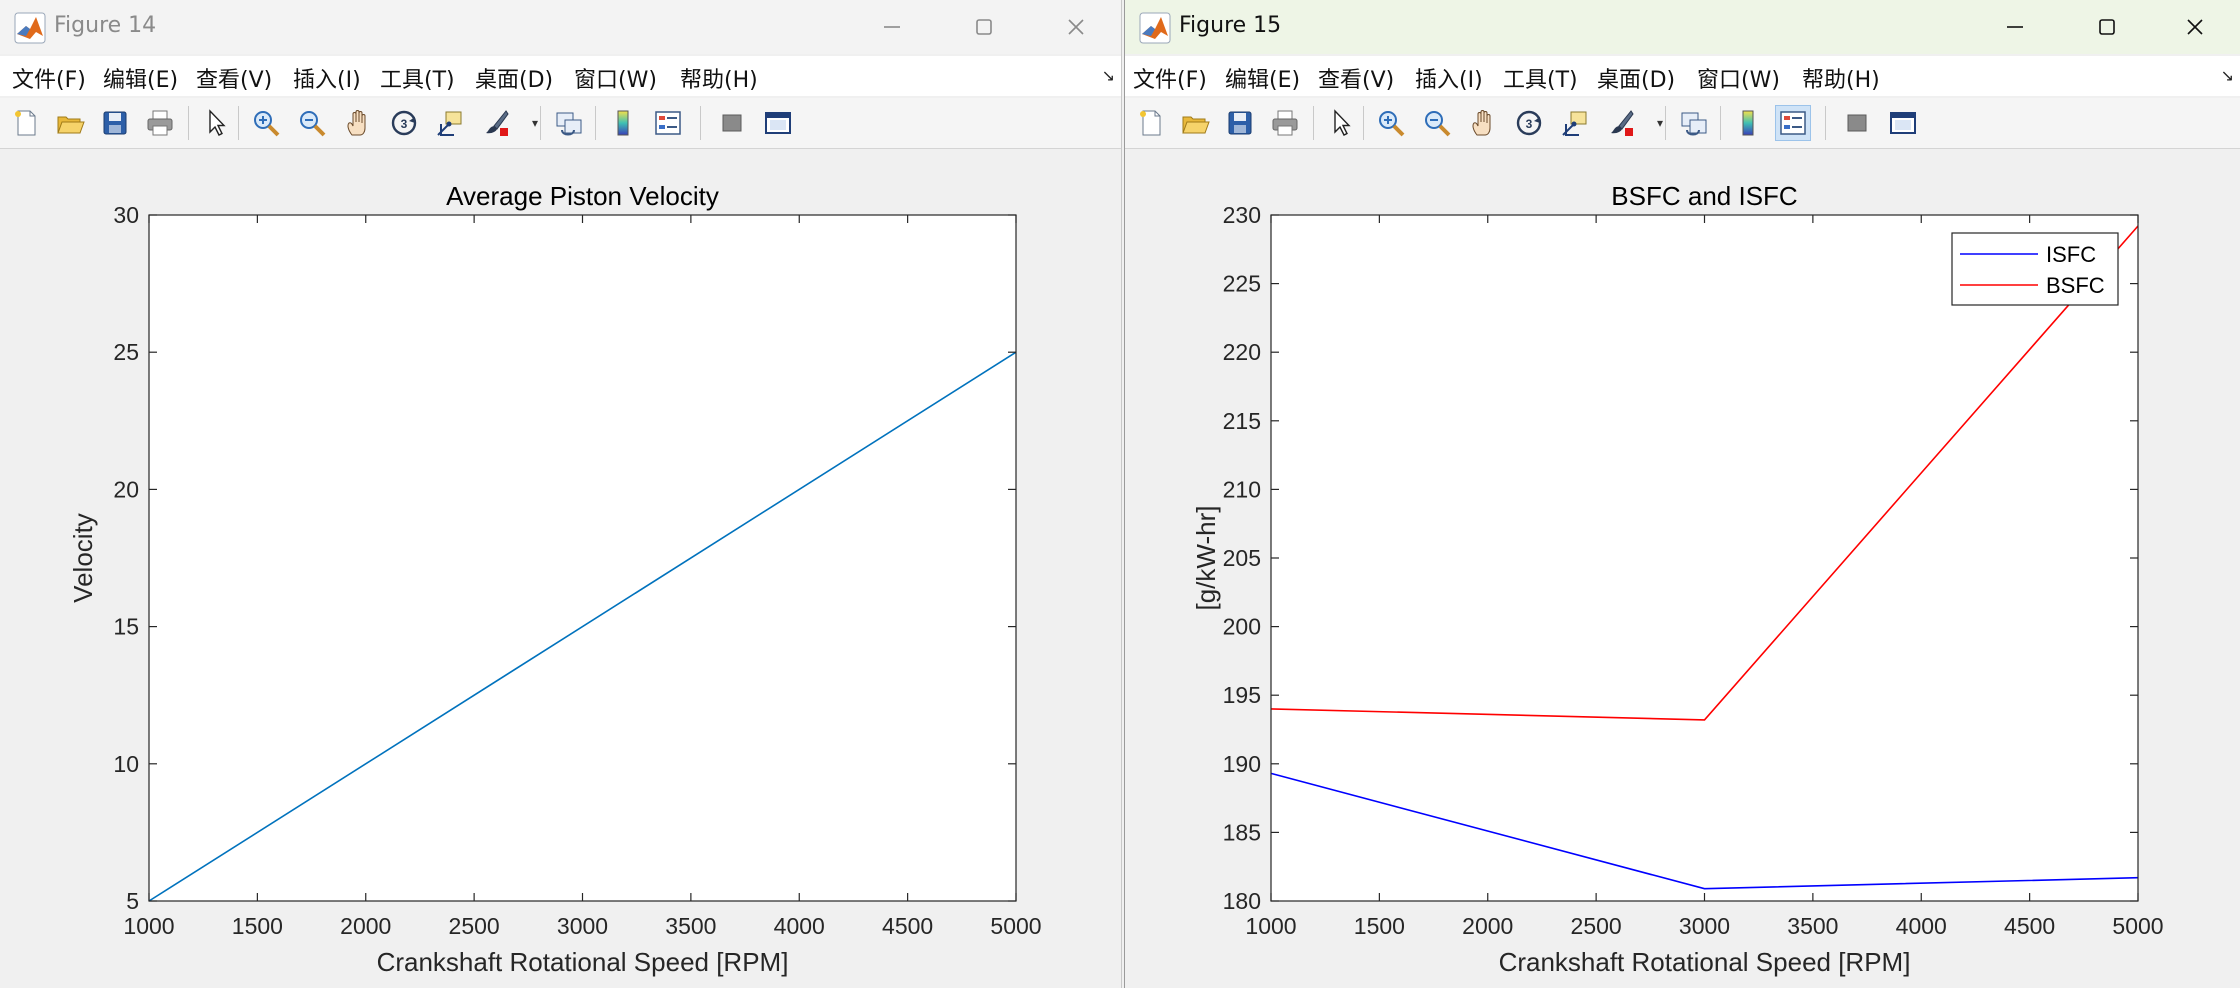  I want to click on window-title: Figure 14, so click(105, 25).